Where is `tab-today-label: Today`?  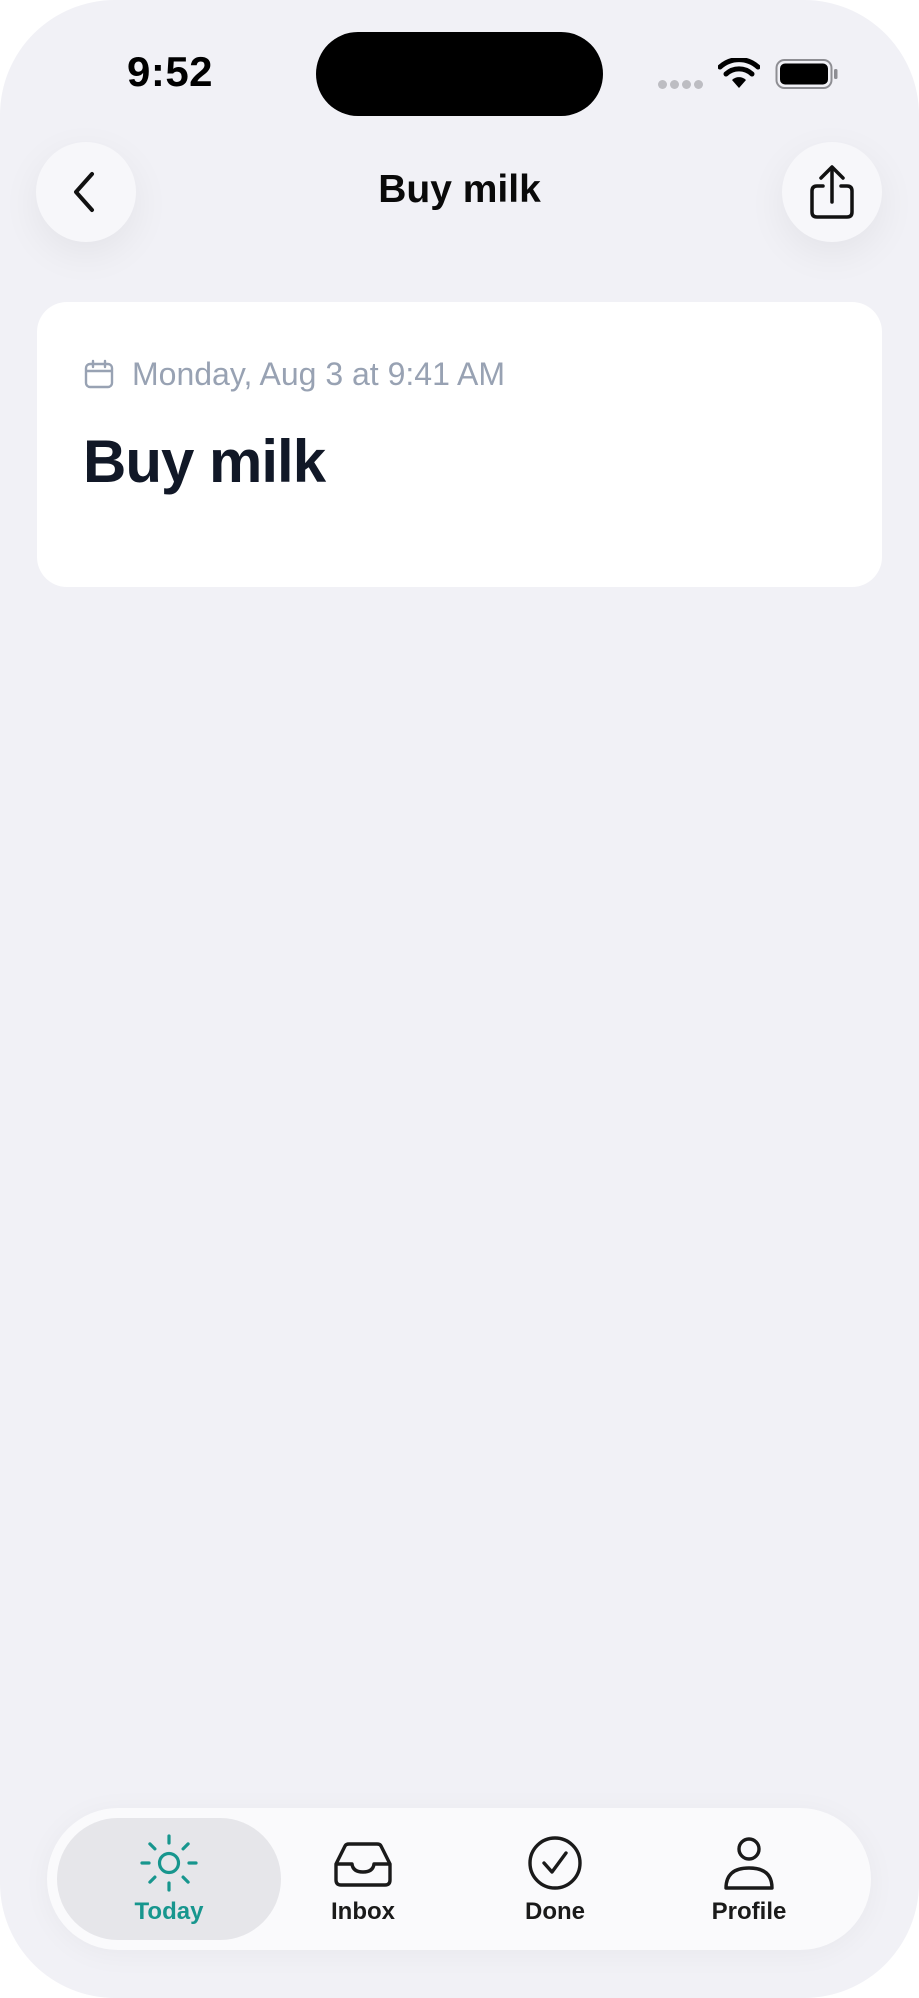 tab-today-label: Today is located at coordinates (169, 1911).